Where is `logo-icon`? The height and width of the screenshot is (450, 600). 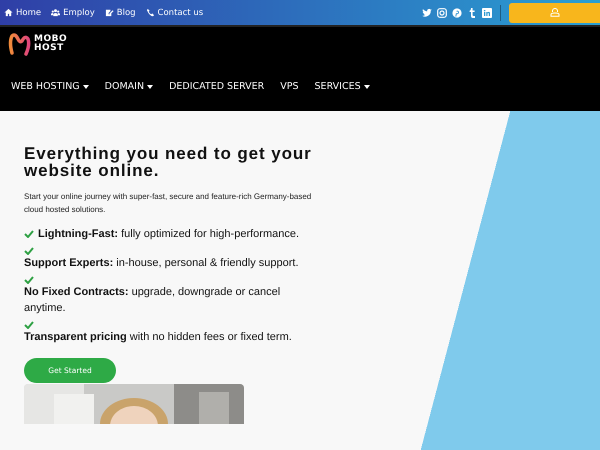
logo-icon is located at coordinates (20, 44).